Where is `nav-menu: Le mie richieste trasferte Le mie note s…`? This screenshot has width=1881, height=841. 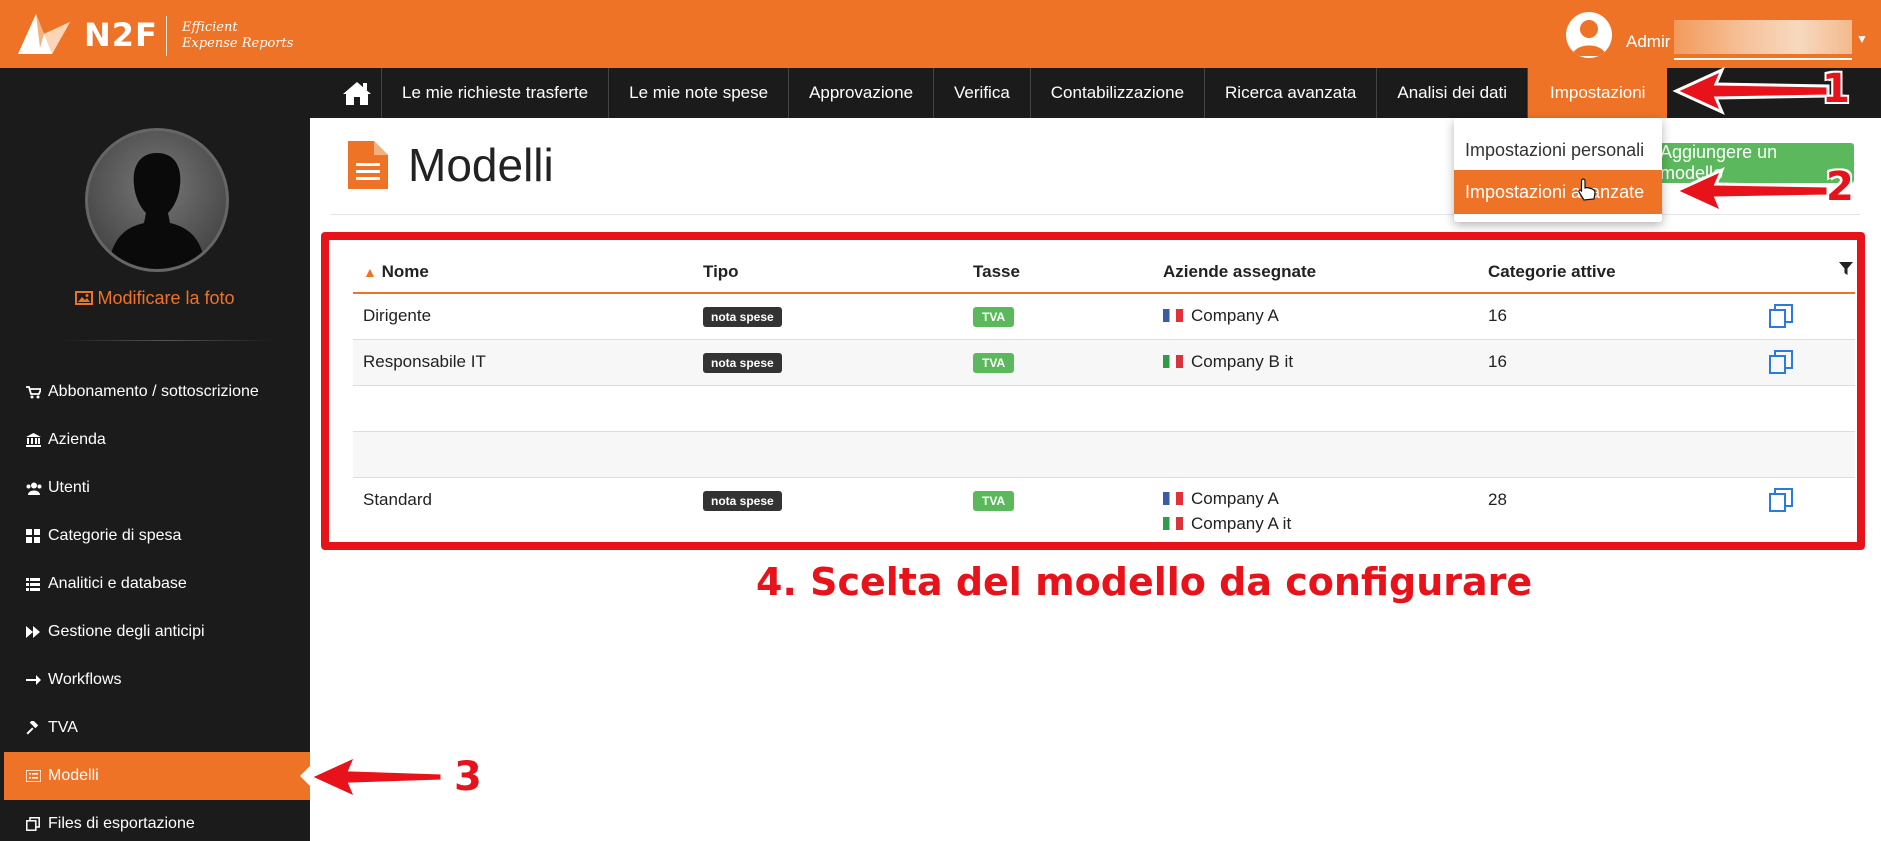
nav-menu: Le mie richieste trasferte Le mie note s… is located at coordinates (1000, 93).